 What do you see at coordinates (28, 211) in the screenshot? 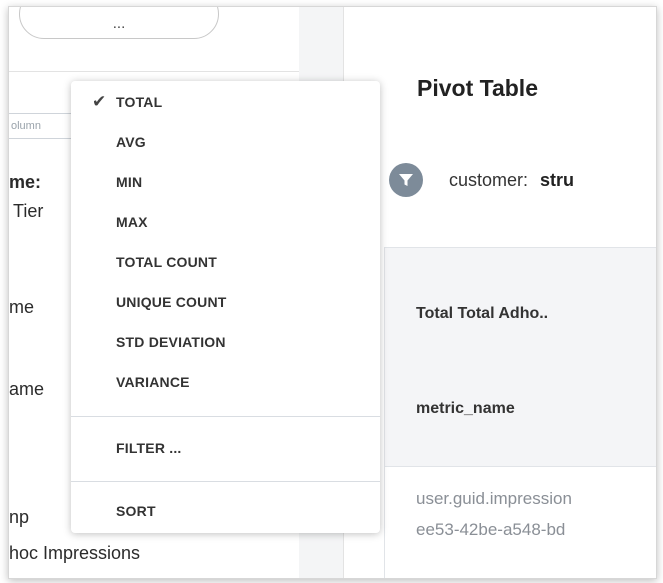
I see `left-text-tier: Tier` at bounding box center [28, 211].